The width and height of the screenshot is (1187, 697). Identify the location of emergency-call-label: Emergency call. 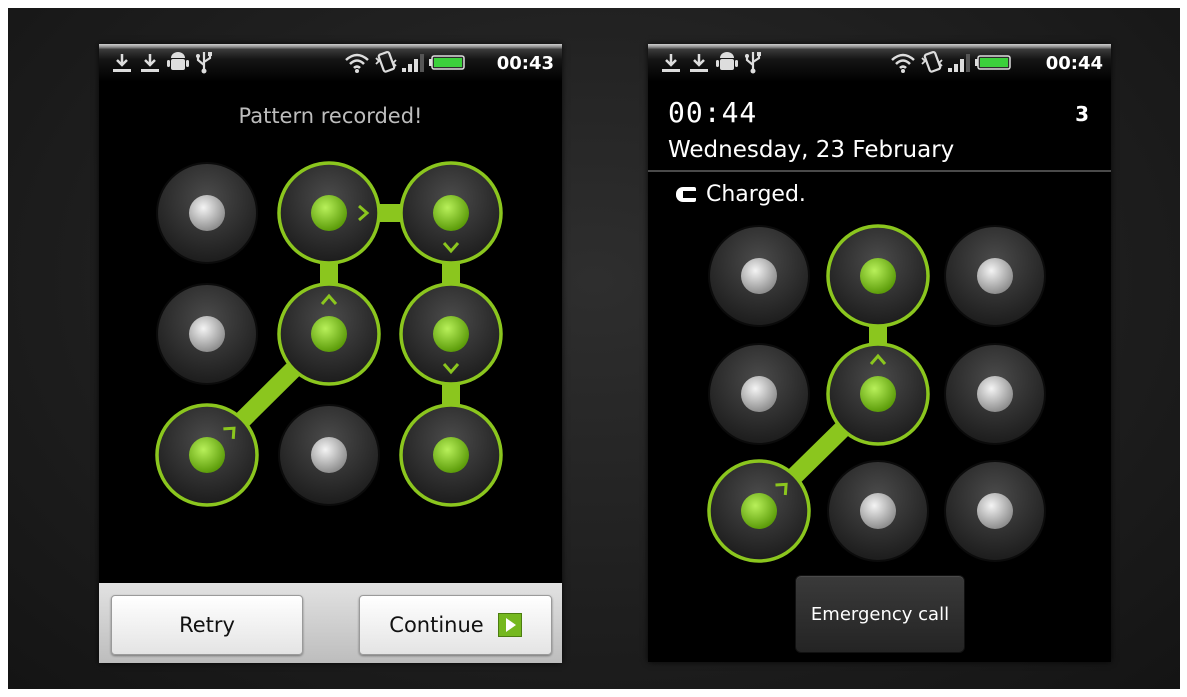
(880, 614).